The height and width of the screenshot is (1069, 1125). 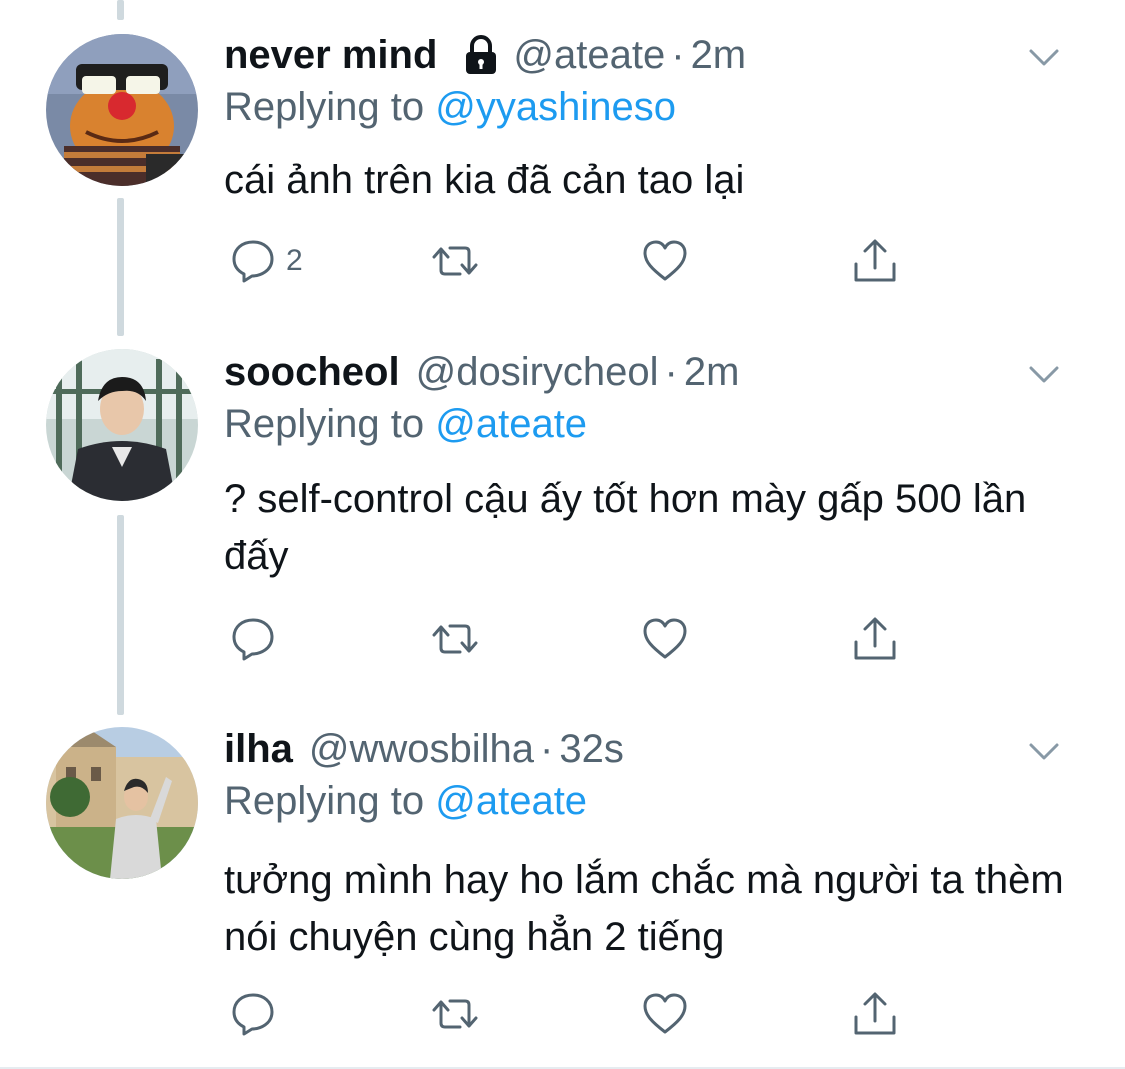 I want to click on tweet-text: cái ảnh trên kia đã cản tao lại, so click(x=484, y=180).